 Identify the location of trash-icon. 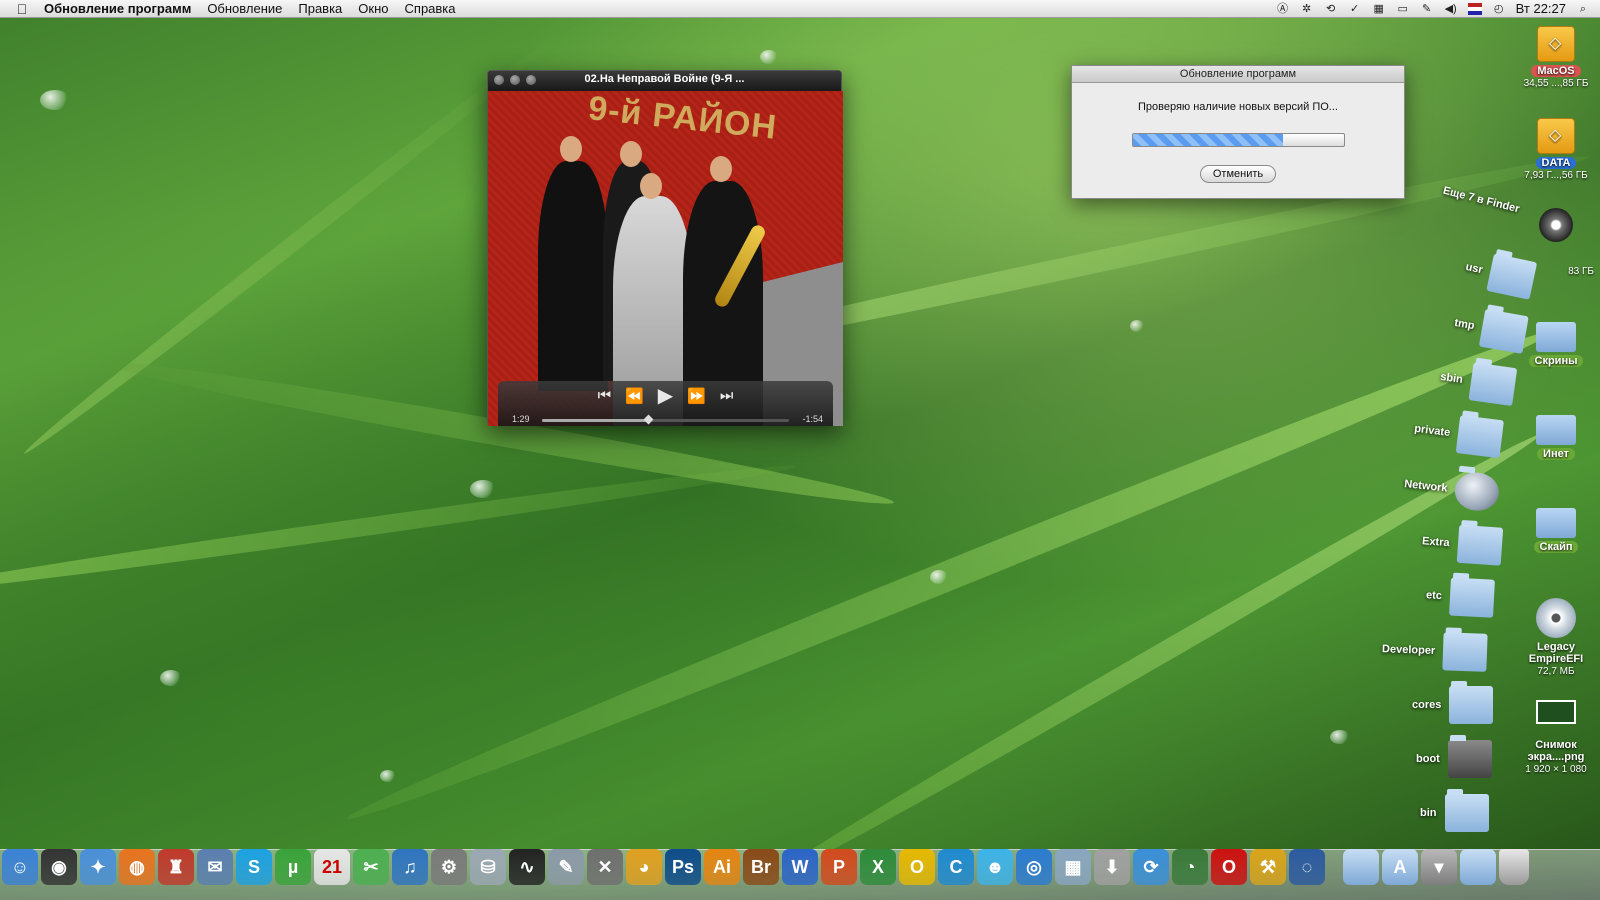
(1514, 867).